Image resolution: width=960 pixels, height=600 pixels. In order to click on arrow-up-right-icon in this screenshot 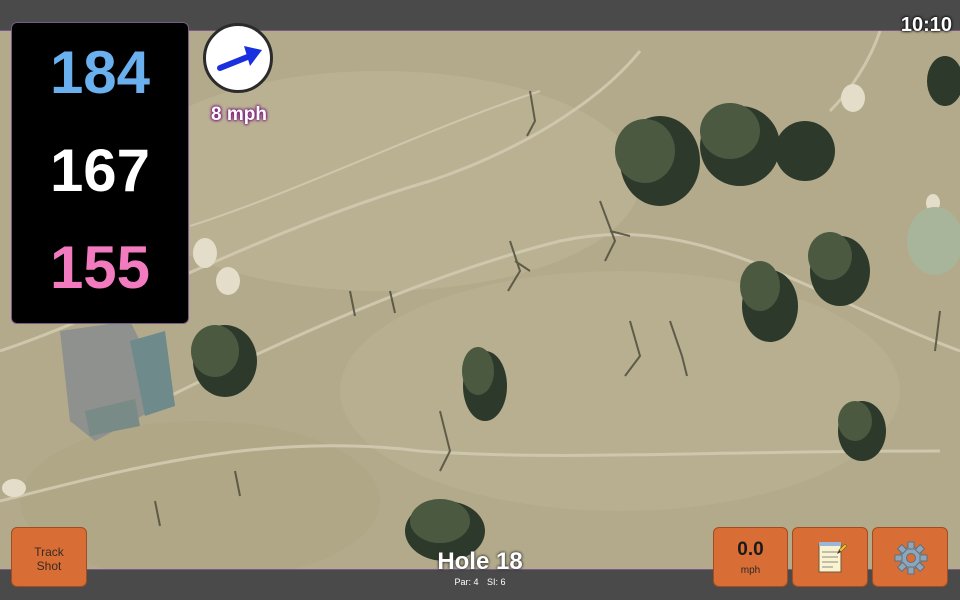, I will do `click(239, 58)`.